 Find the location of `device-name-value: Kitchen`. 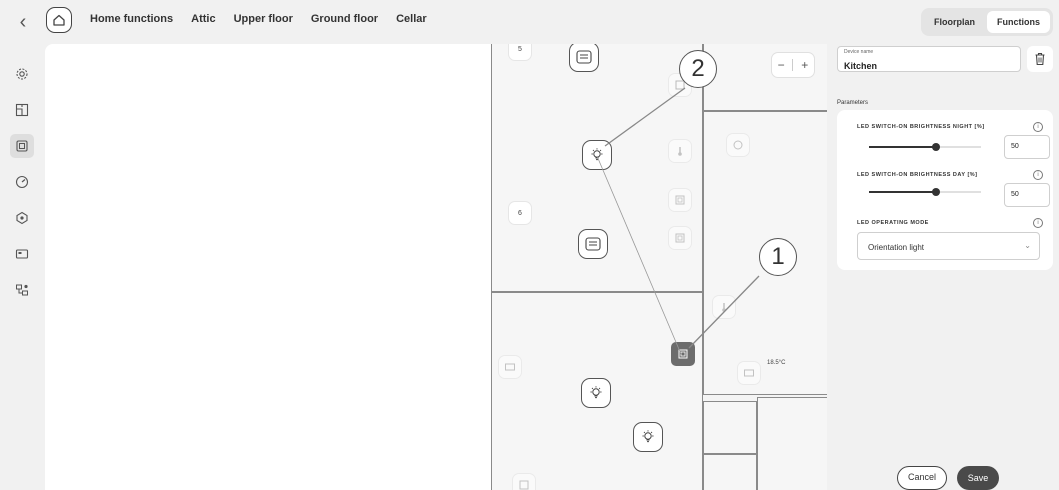

device-name-value: Kitchen is located at coordinates (860, 66).